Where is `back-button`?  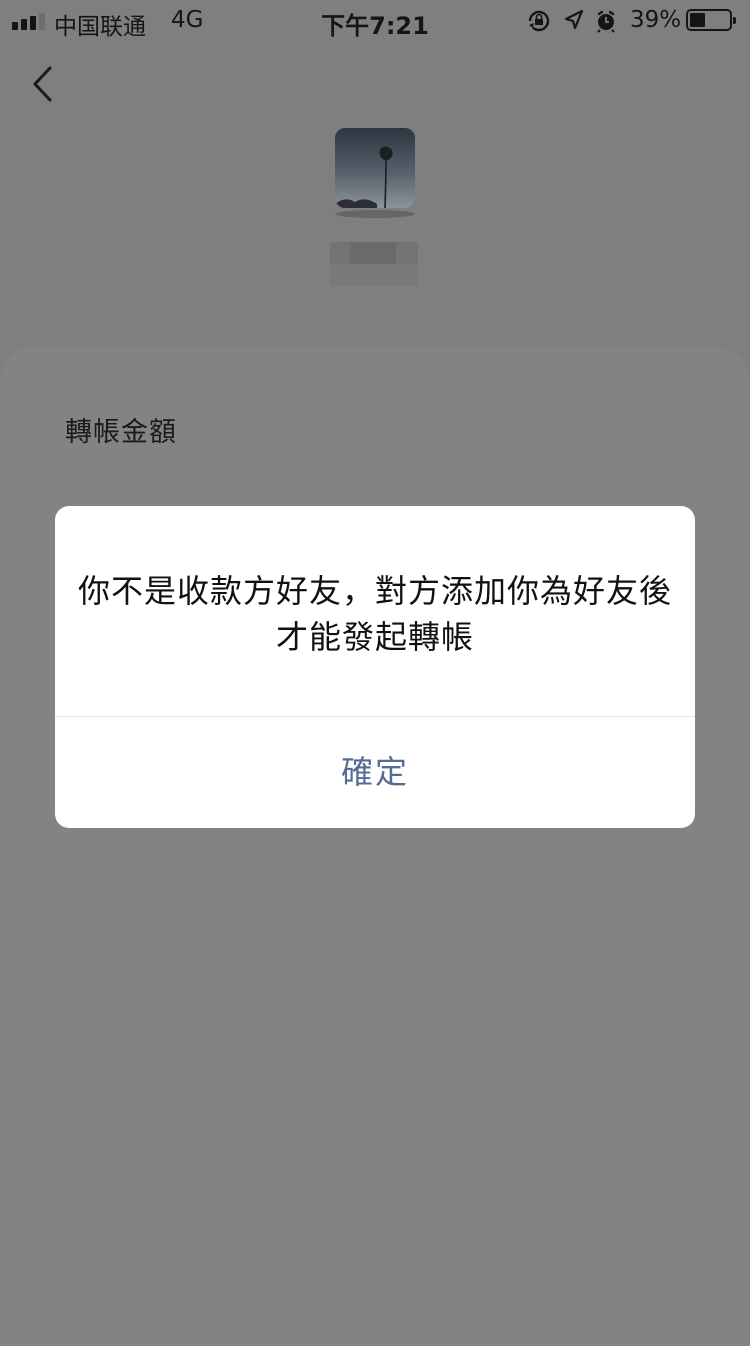
back-button is located at coordinates (46, 84).